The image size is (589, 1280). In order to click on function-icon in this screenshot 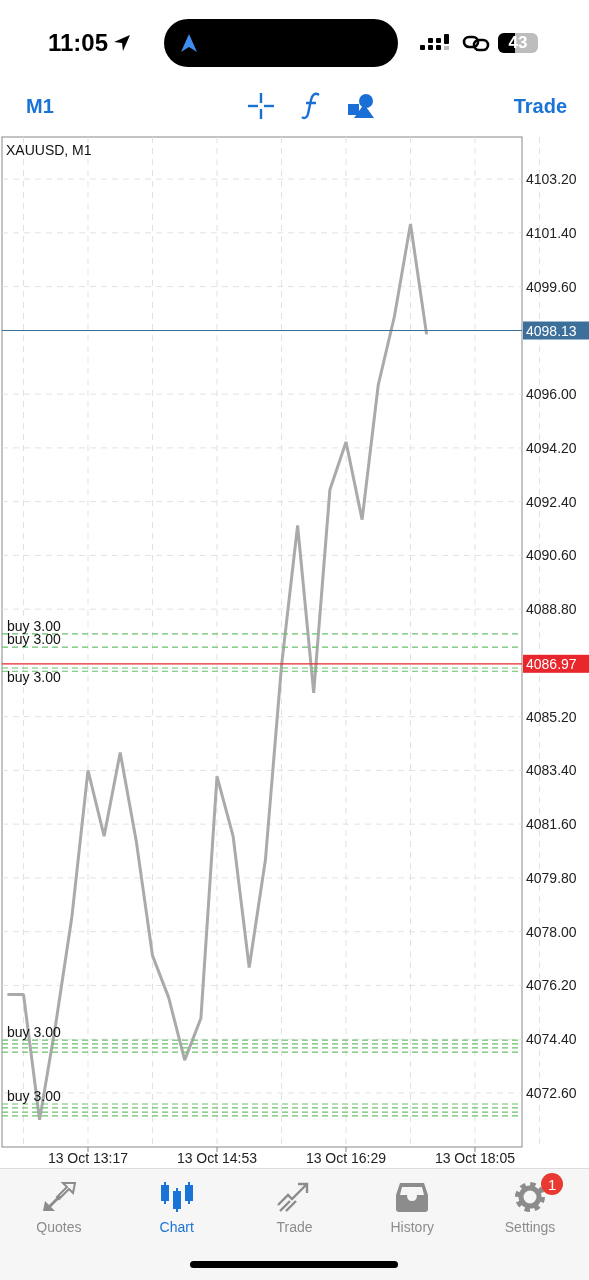, I will do `click(310, 106)`.